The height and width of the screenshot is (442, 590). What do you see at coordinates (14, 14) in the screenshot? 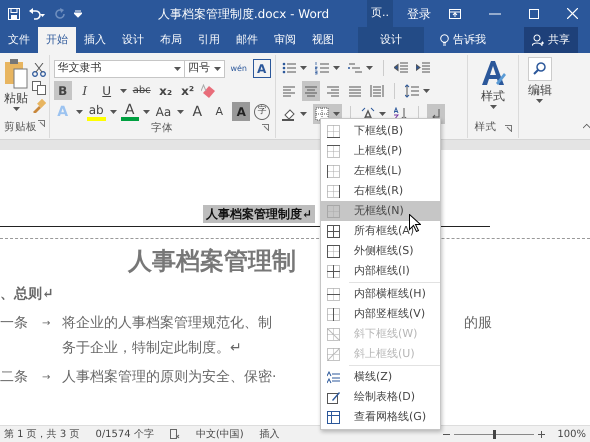
I see `save-icon` at bounding box center [14, 14].